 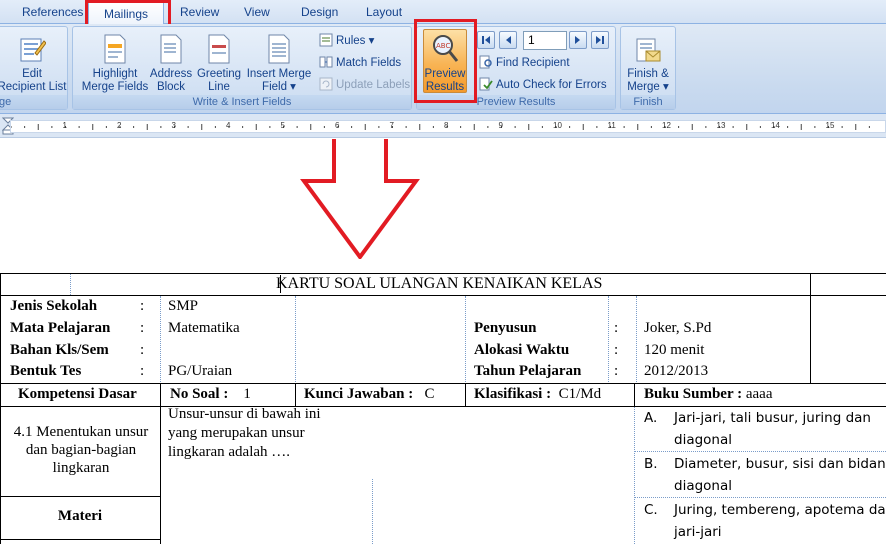 I want to click on greeting-label-1: Greeting, so click(x=219, y=74).